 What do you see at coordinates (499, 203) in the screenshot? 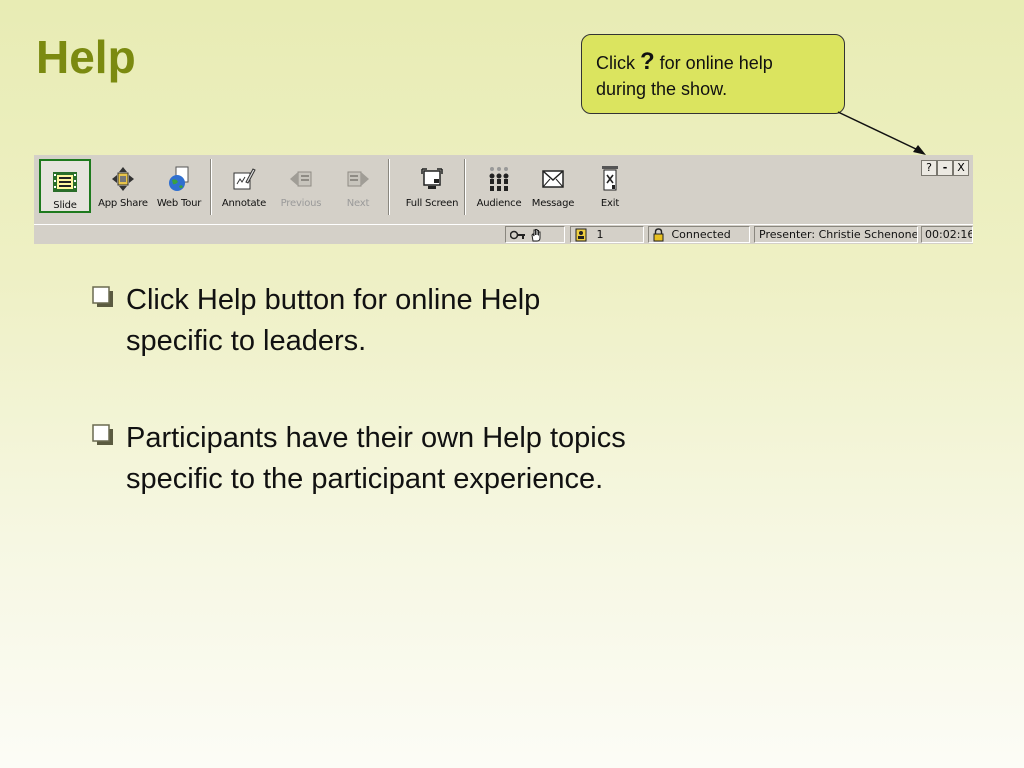
I see `audience-button-label: Audience` at bounding box center [499, 203].